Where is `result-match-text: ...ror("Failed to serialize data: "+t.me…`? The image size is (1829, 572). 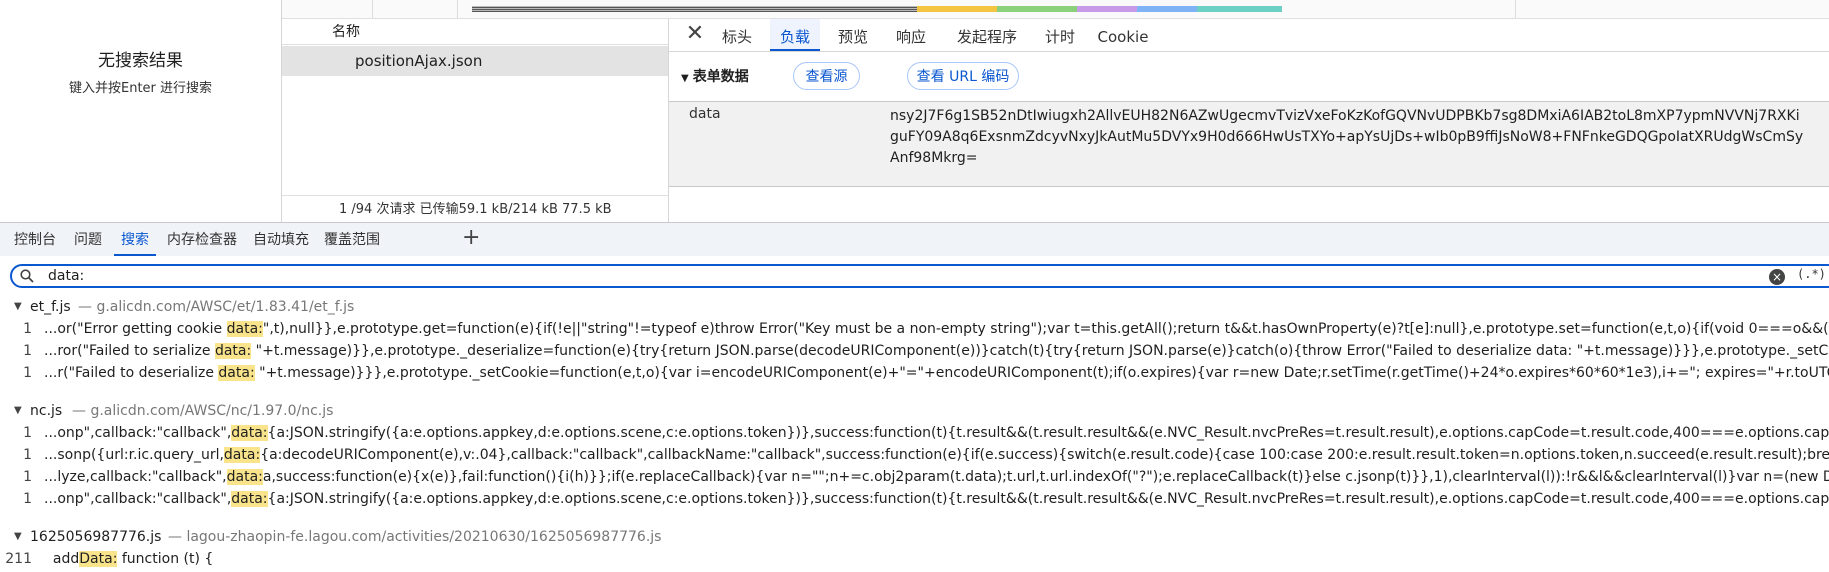 result-match-text: ...ror("Failed to serialize data: "+t.me… is located at coordinates (936, 351).